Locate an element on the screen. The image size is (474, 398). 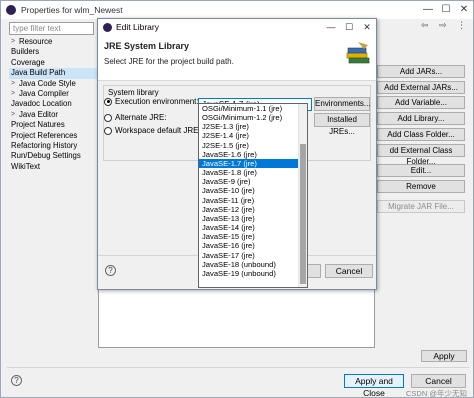
tree-item: Run/Debug Settings is located at coordinates (54, 156).